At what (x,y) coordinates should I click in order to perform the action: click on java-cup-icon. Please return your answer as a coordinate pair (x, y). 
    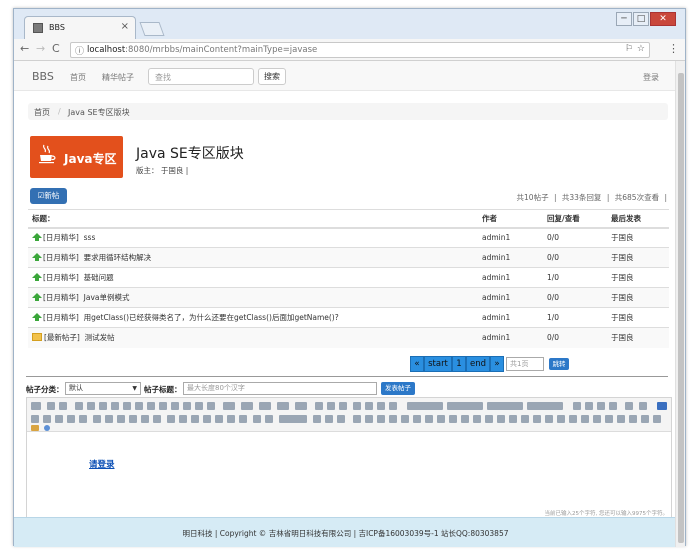
    Looking at the image, I should click on (47, 154).